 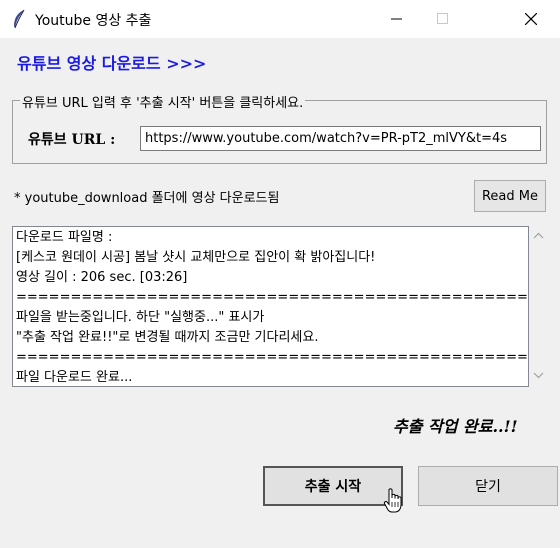 What do you see at coordinates (538, 375) in the screenshot?
I see `chevron-down-icon` at bounding box center [538, 375].